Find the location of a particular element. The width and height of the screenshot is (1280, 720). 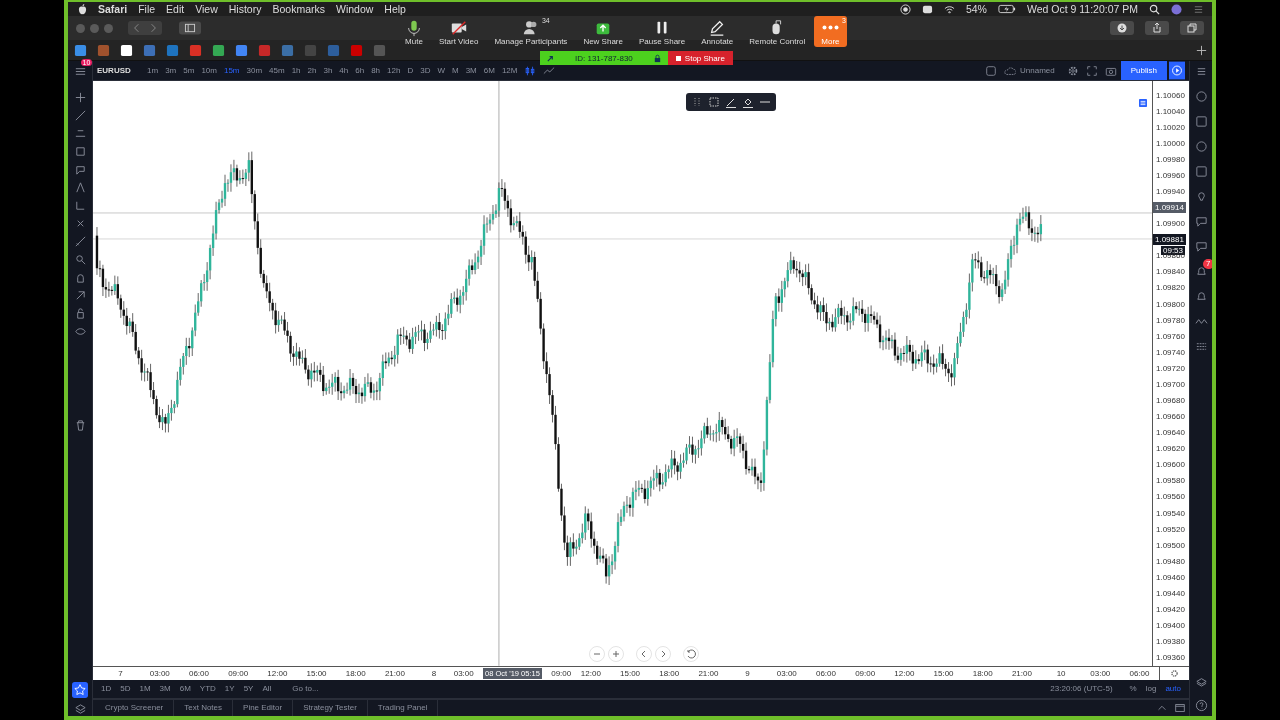

square-icon is located at coordinates (991, 70).